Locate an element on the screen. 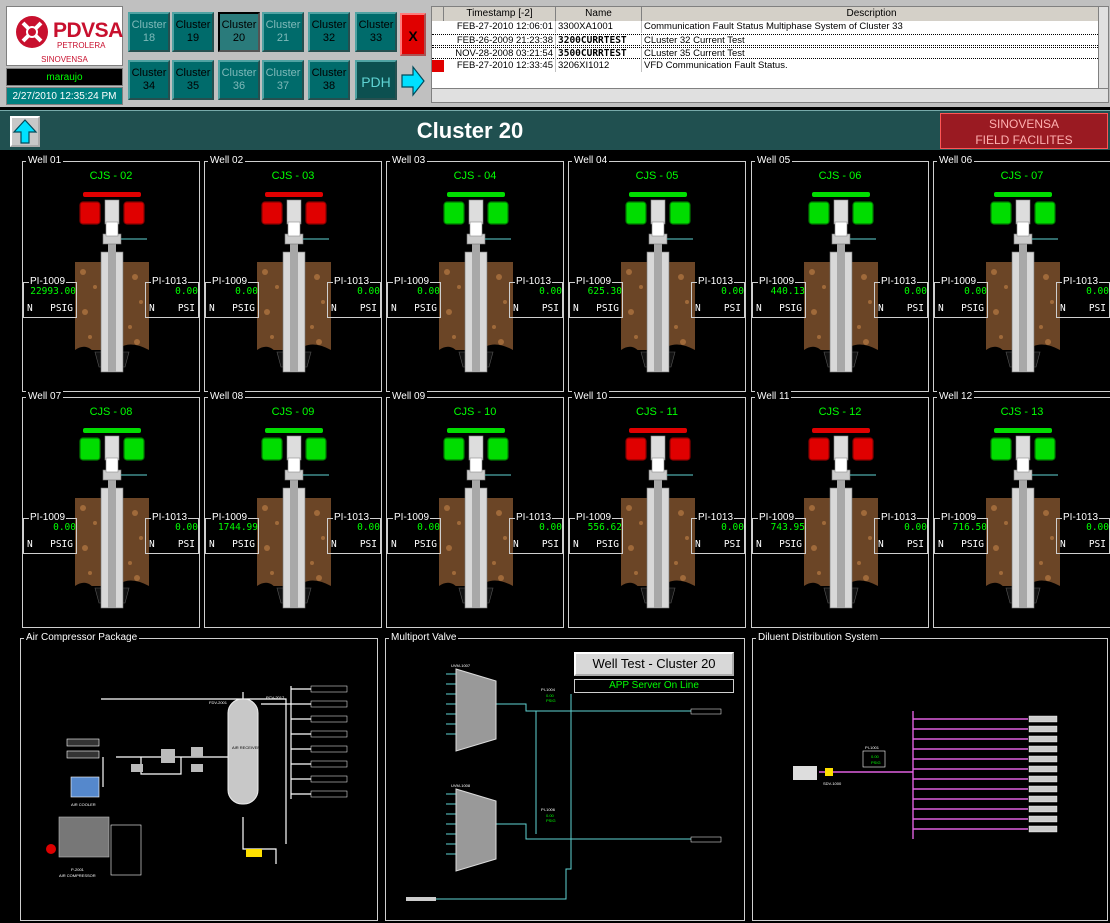 The image size is (1110, 923). pi-1009-box: 22993.00 N PSIG is located at coordinates (50, 300).